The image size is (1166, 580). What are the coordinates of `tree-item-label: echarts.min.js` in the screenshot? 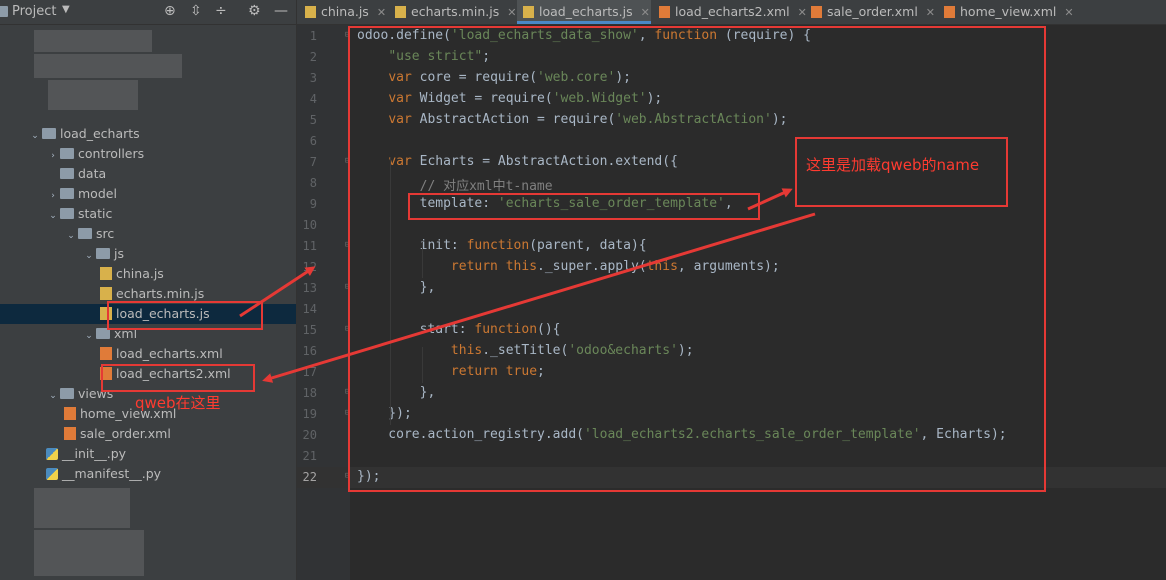 It's located at (160, 293).